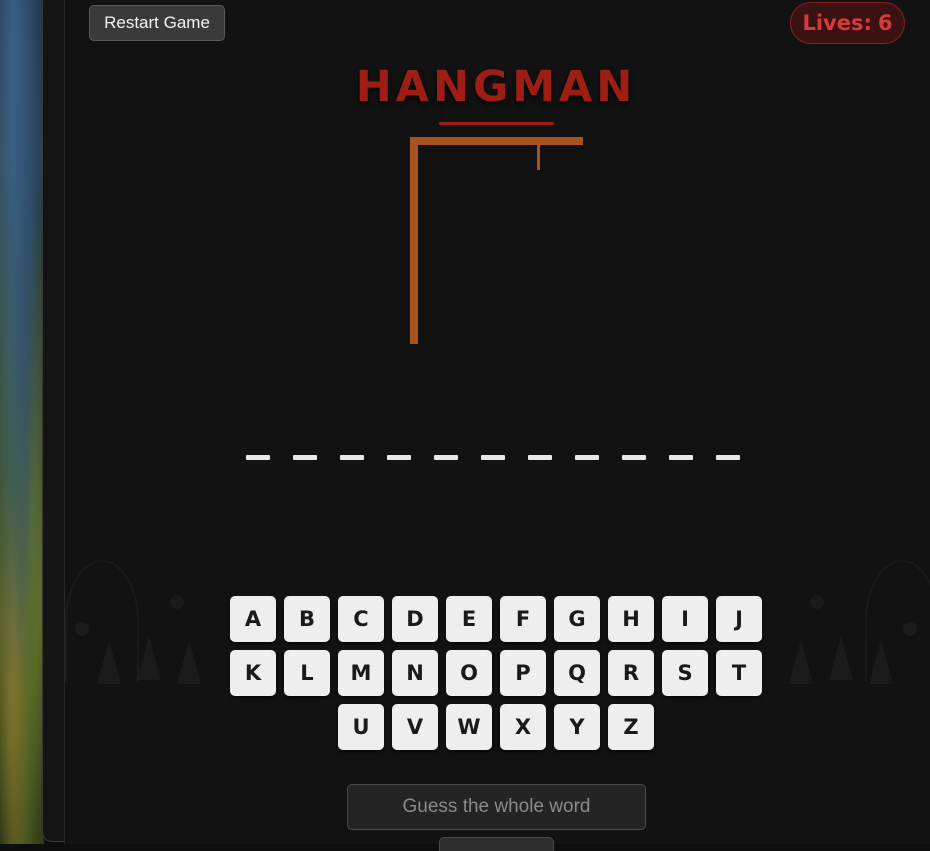  I want to click on submit-guess-button, so click(496, 844).